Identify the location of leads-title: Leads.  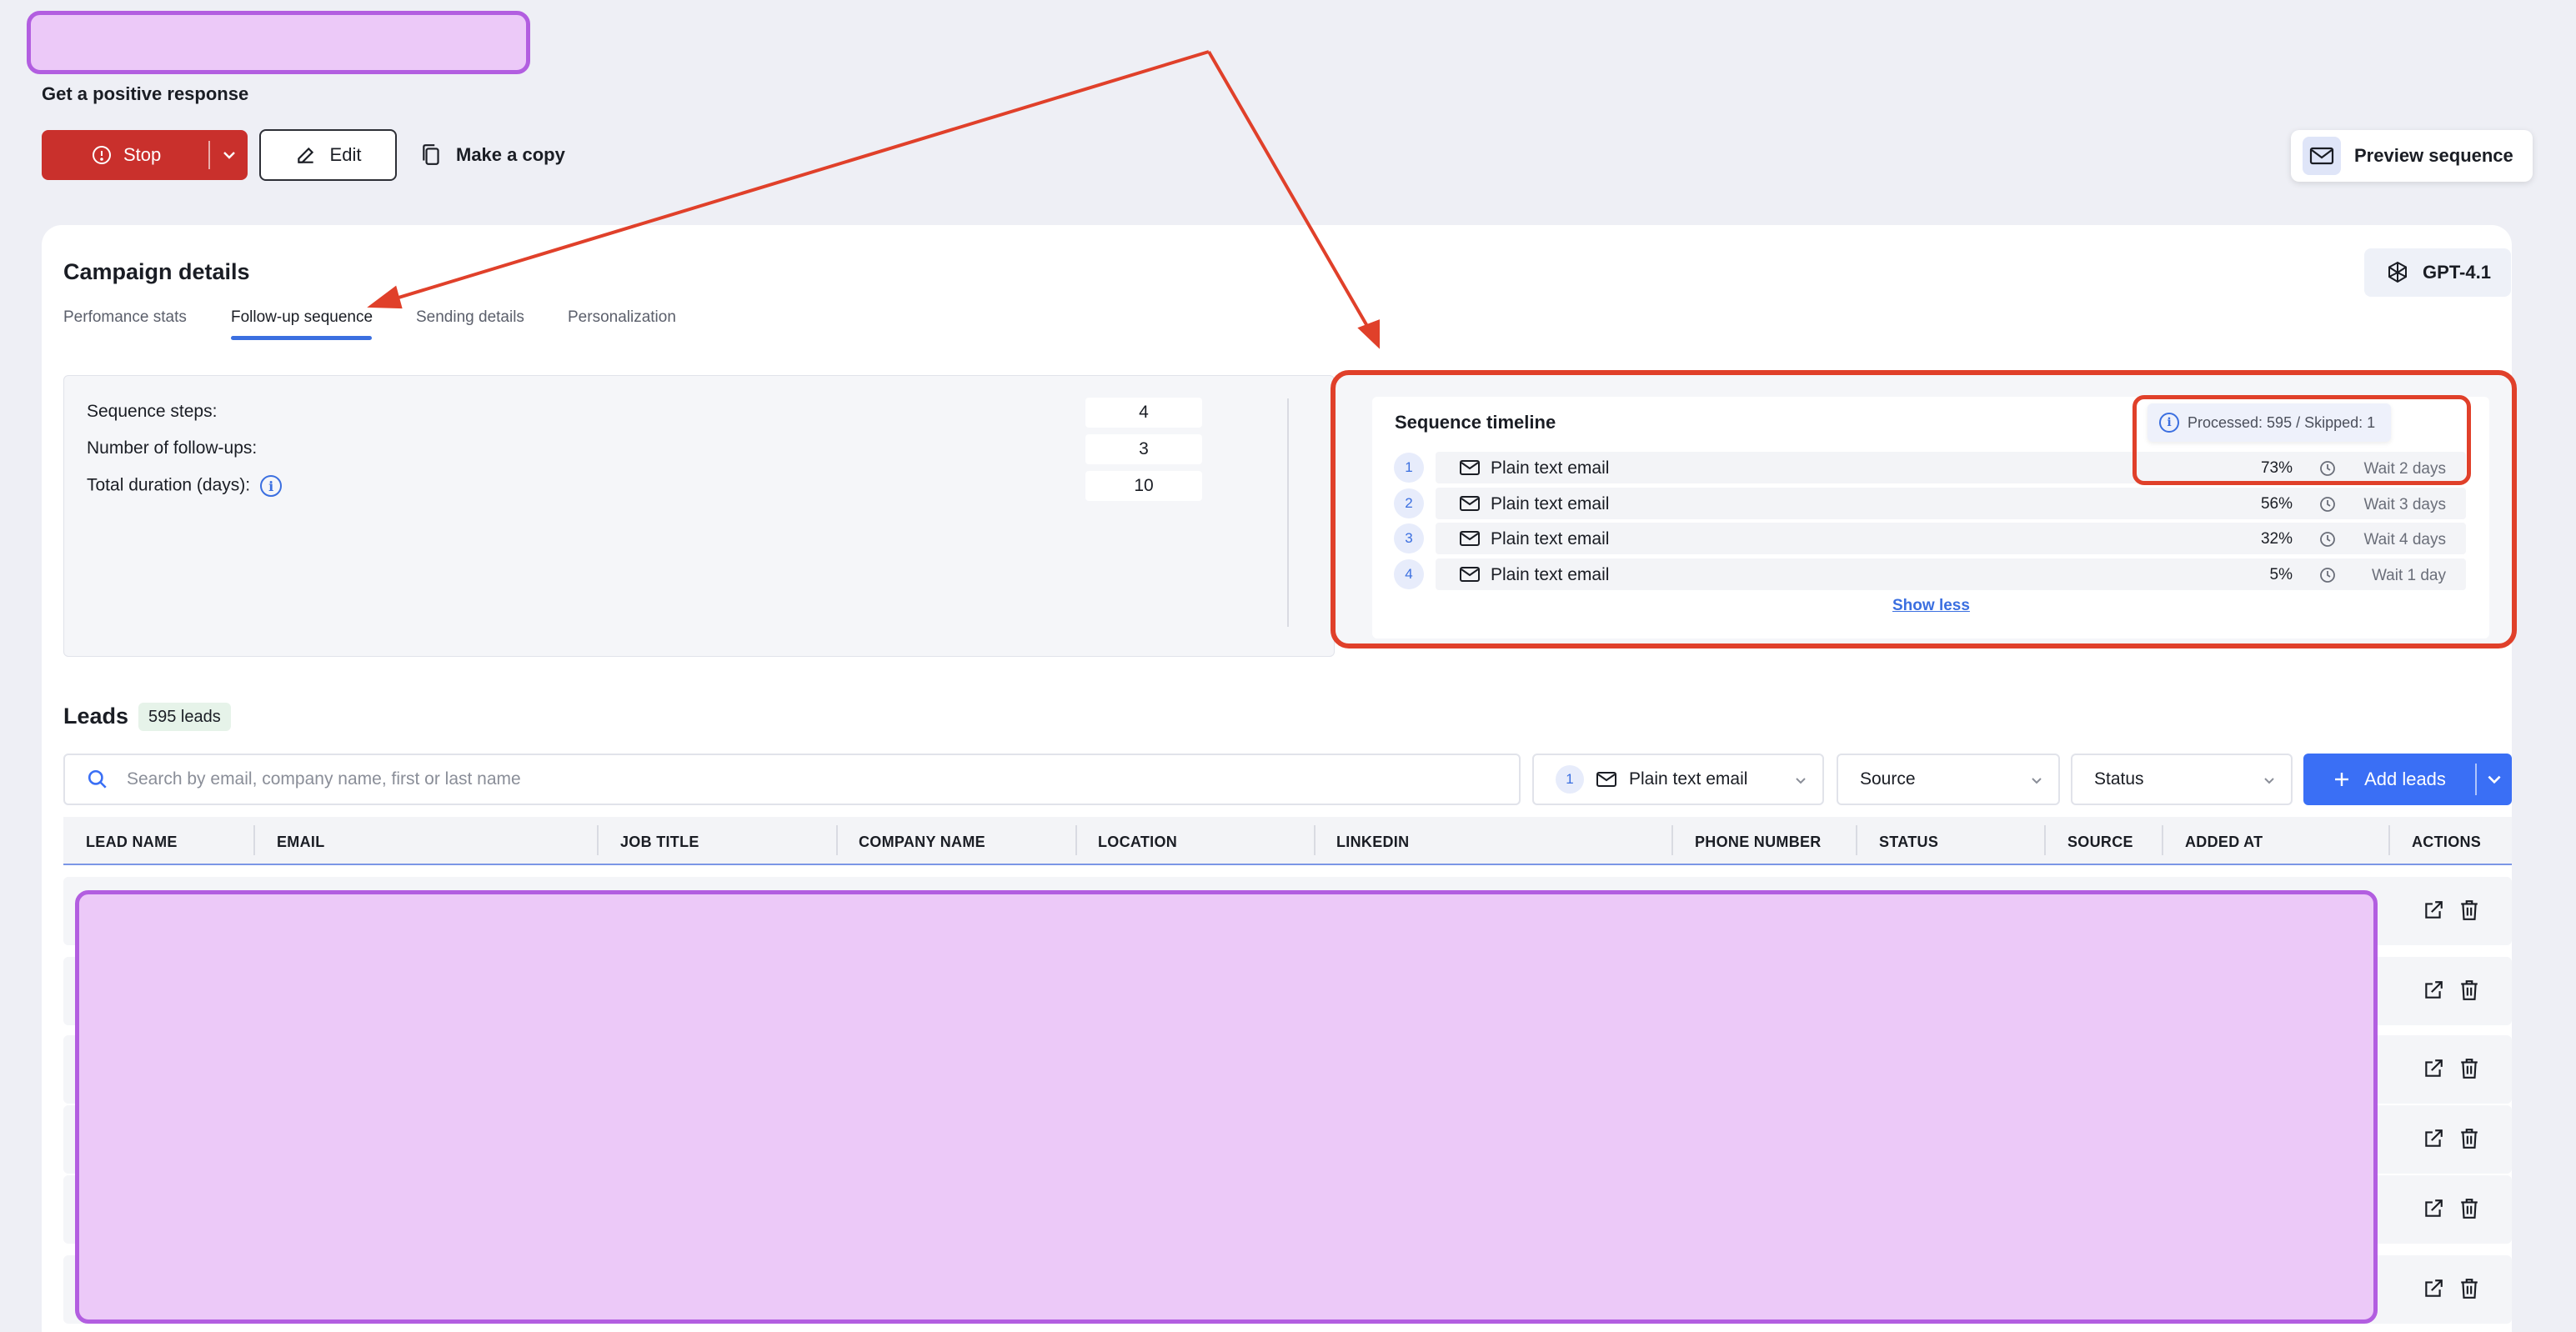
(96, 717).